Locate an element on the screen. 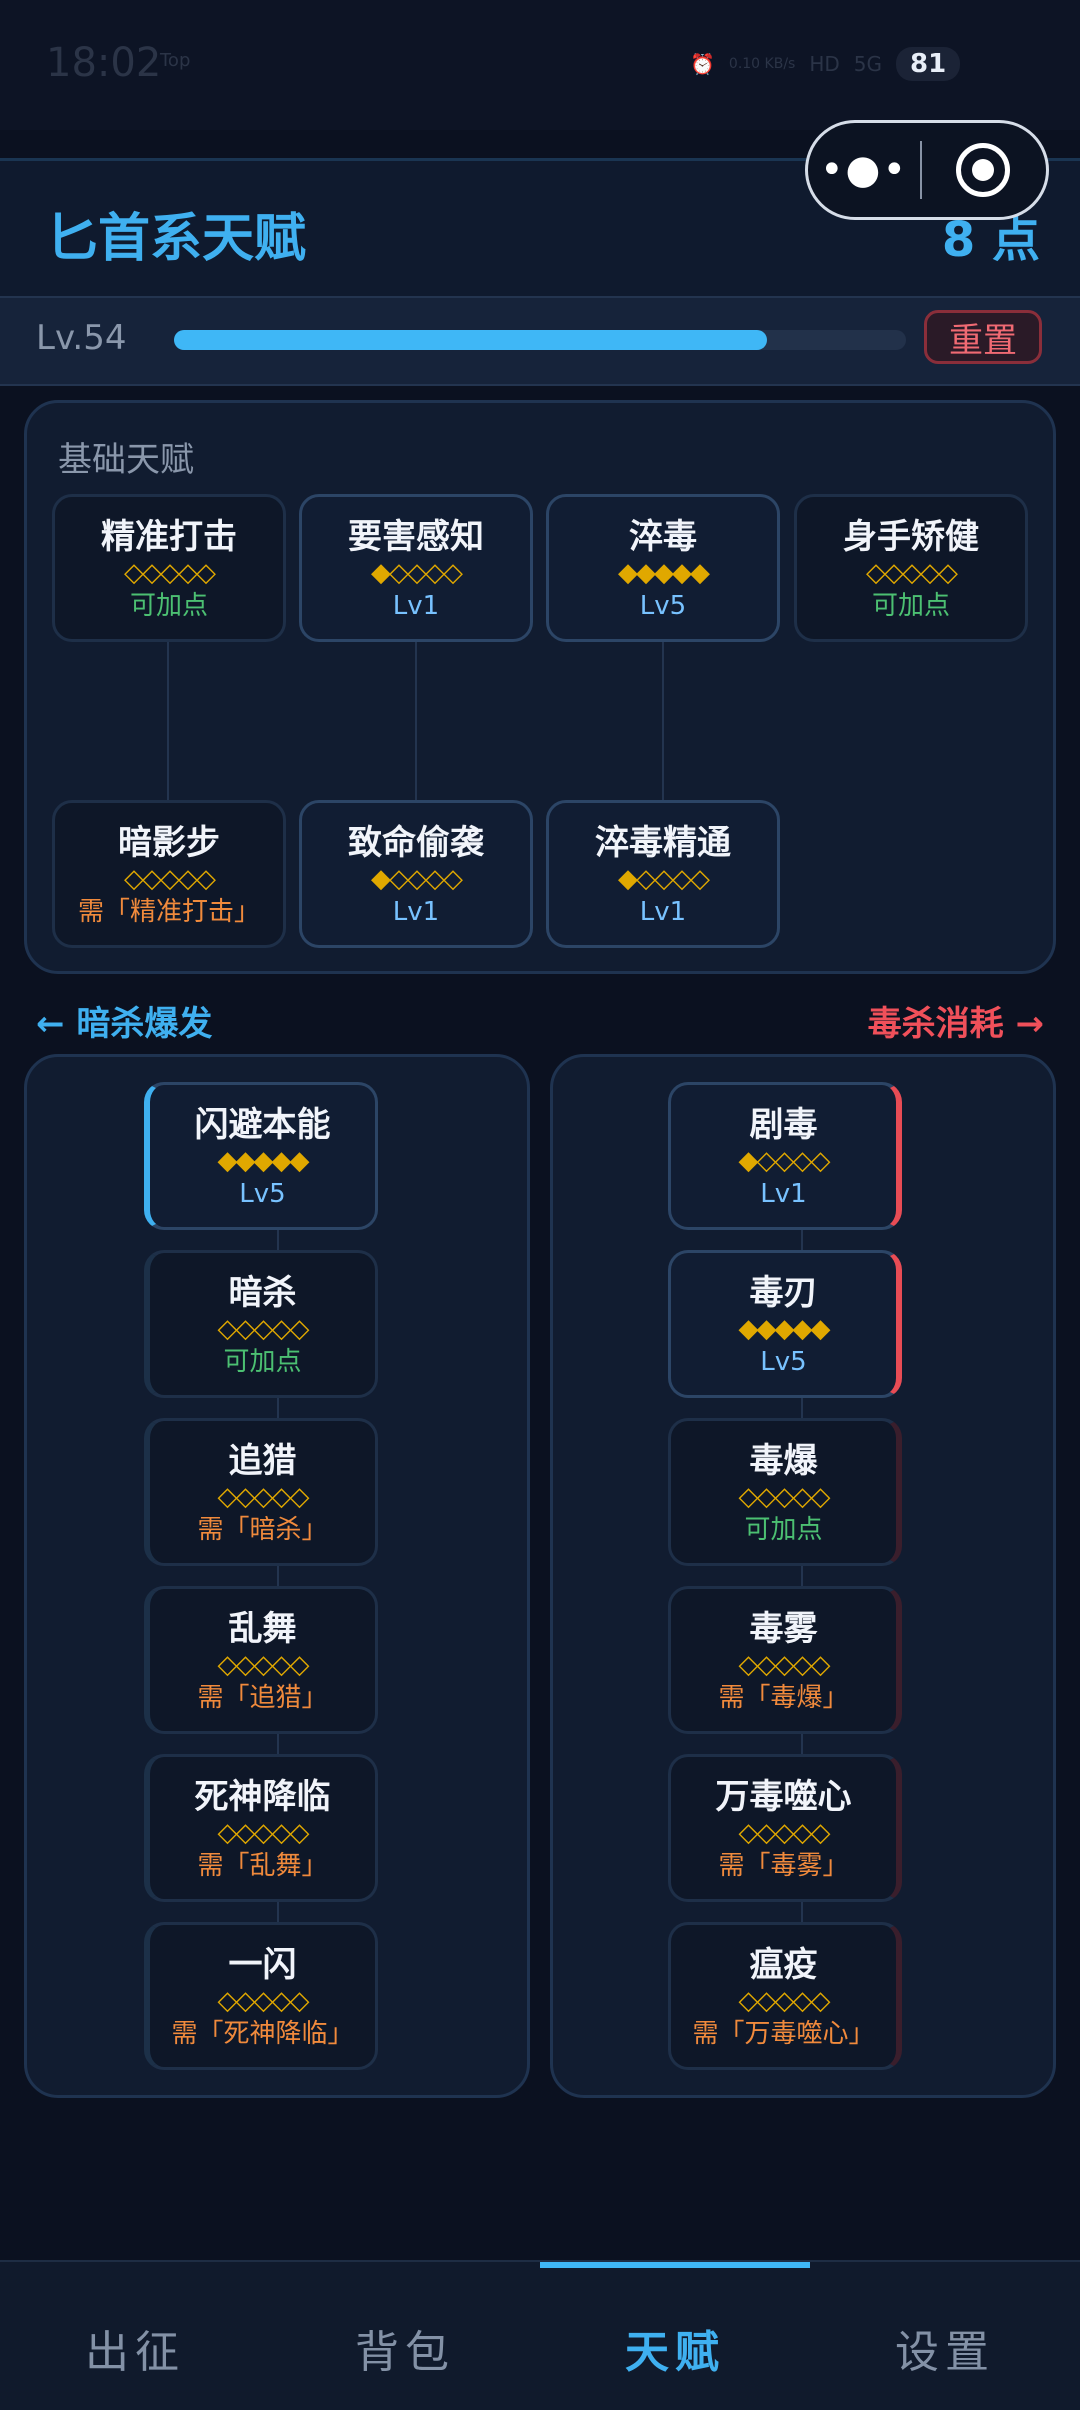 Image resolution: width=1080 pixels, height=2410 pixels. talent-name: 死神降临 is located at coordinates (262, 1797).